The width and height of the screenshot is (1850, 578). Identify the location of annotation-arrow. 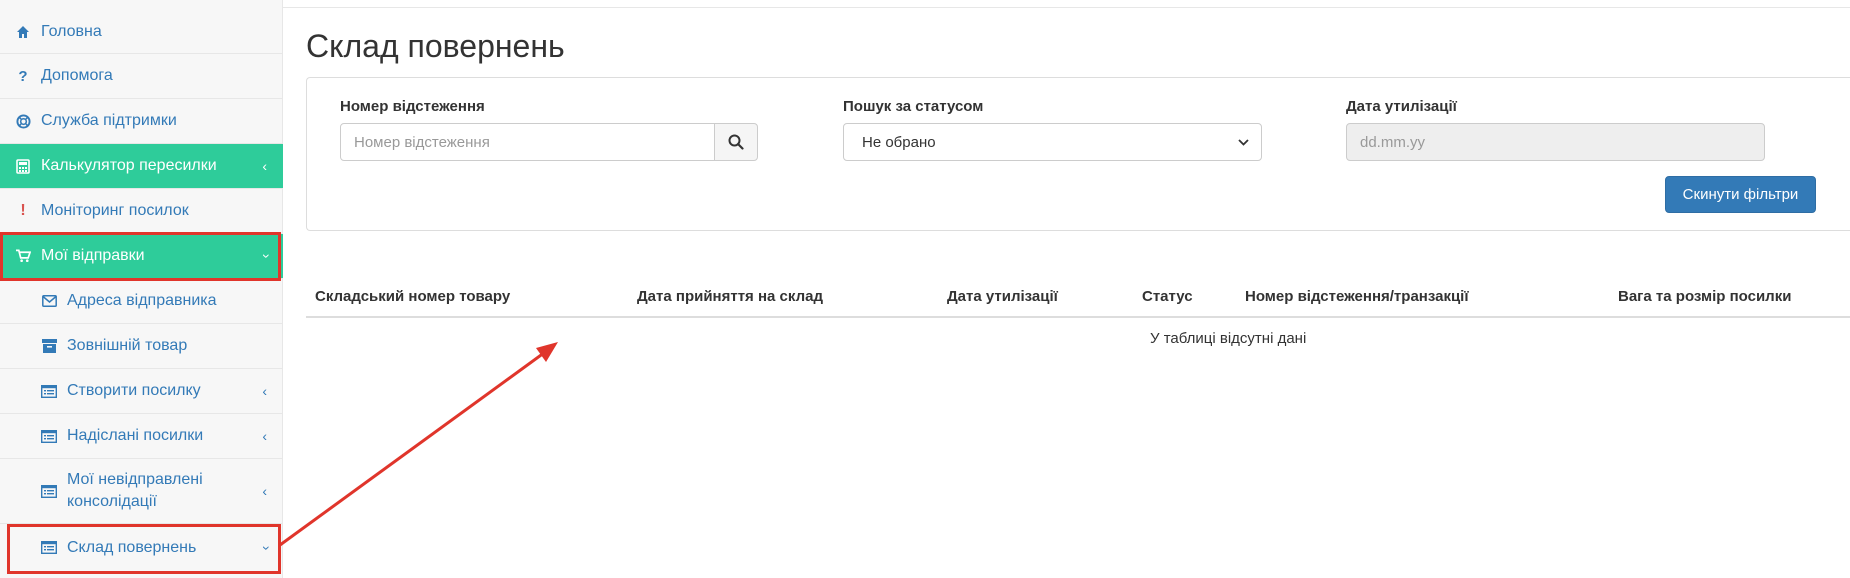
(418, 444).